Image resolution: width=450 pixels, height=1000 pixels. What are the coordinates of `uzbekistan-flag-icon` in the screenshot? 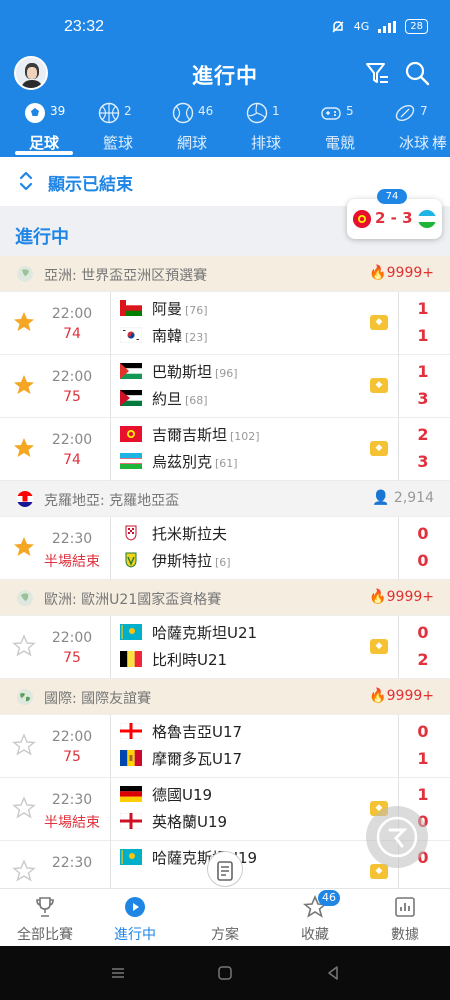 It's located at (427, 219).